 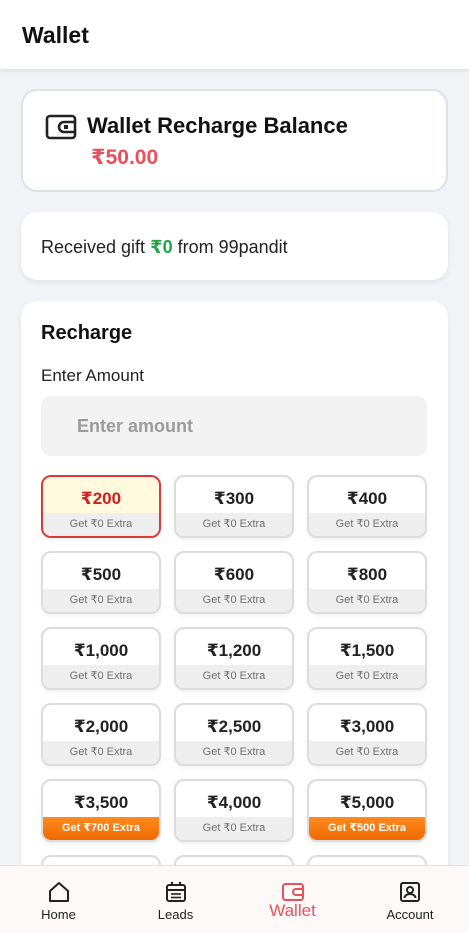 I want to click on recharge-option: ₹4,000 Get ₹0 Extra, so click(x=234, y=810).